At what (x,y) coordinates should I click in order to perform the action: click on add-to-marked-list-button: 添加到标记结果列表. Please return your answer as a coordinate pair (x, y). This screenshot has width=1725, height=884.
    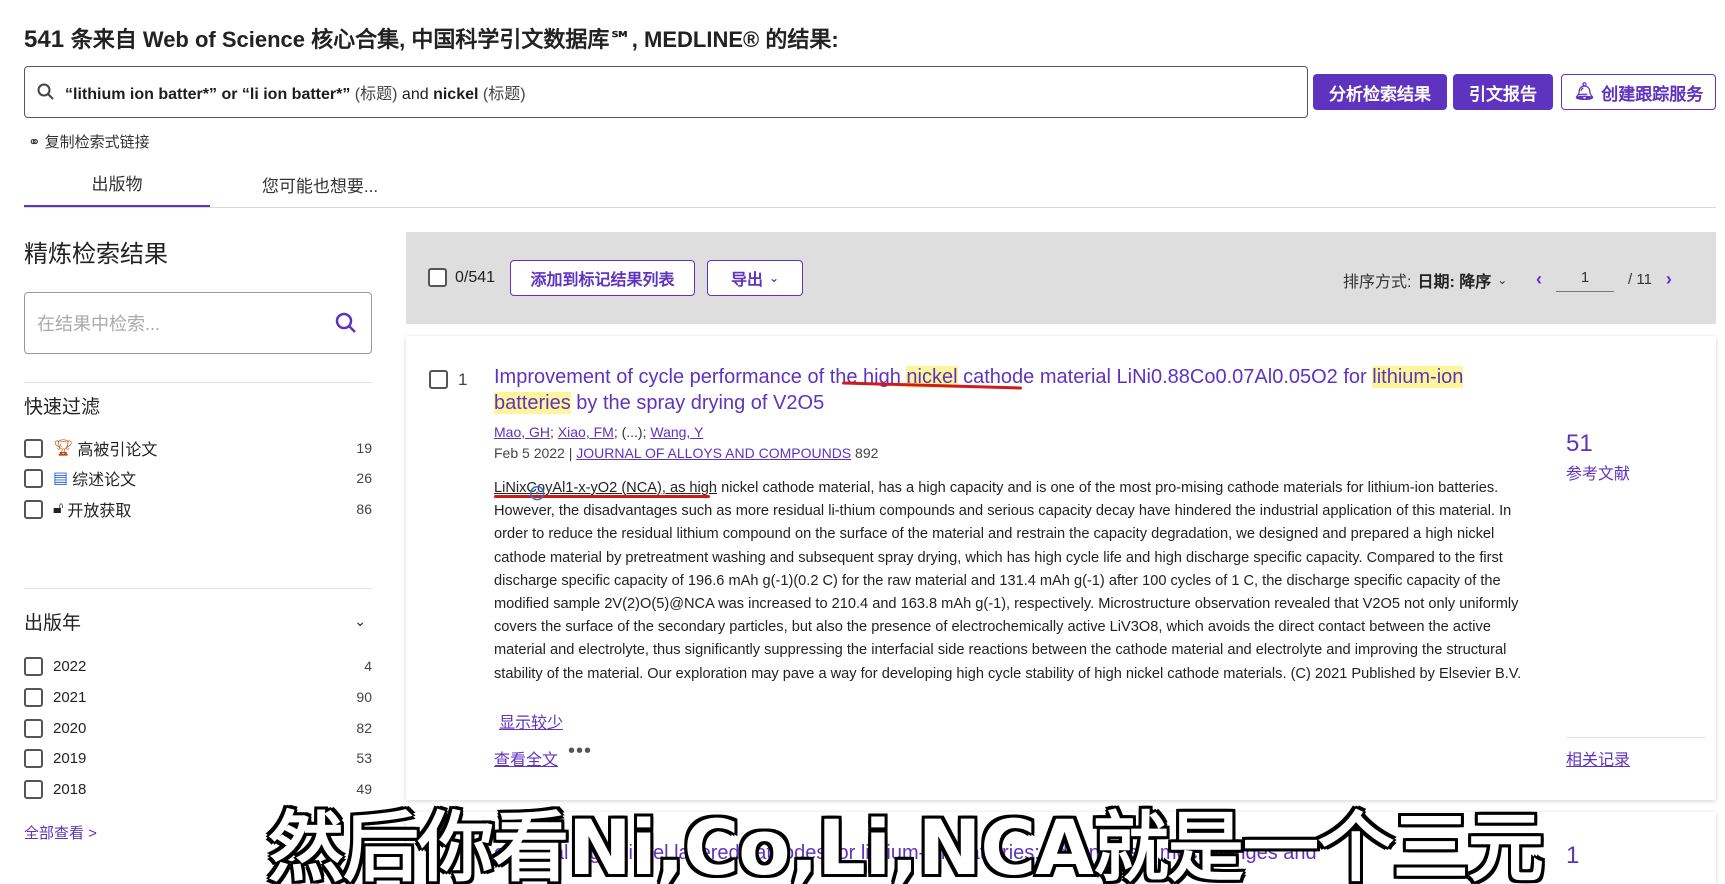
    Looking at the image, I should click on (602, 278).